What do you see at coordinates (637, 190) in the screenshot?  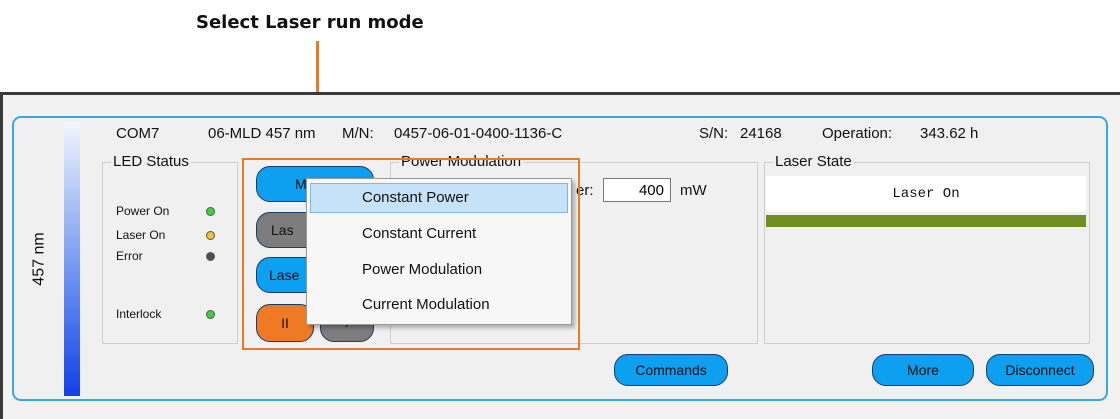 I see `power-setpoint-input` at bounding box center [637, 190].